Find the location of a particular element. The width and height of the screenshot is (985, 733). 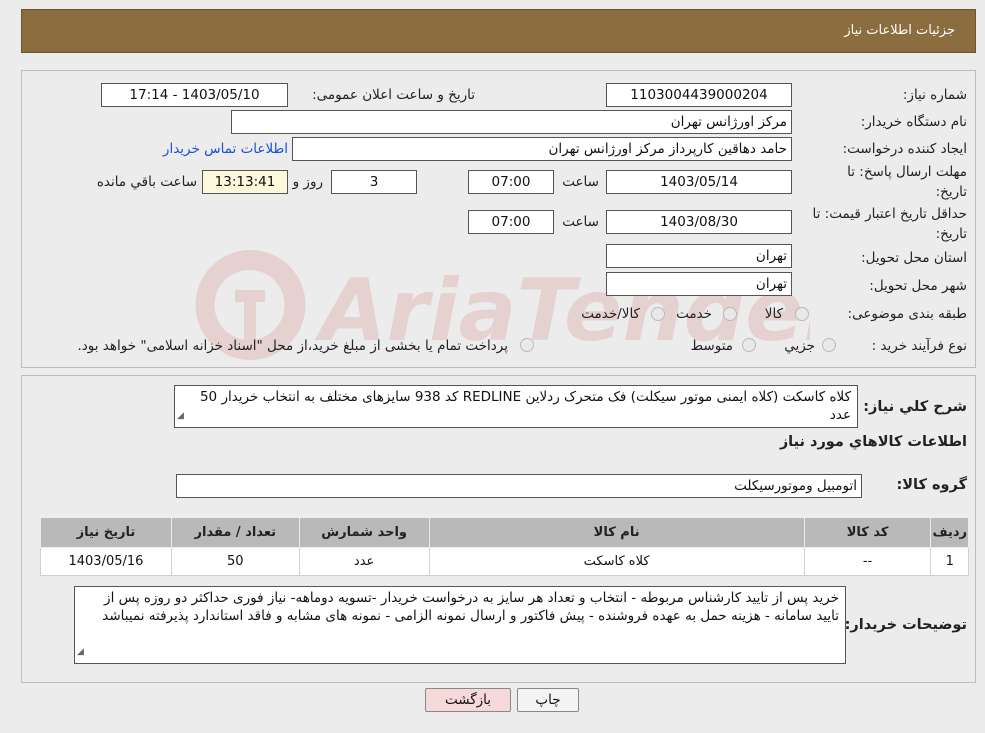

goods-group-field: اتومبیل وموتورسیکلت is located at coordinates (519, 486).